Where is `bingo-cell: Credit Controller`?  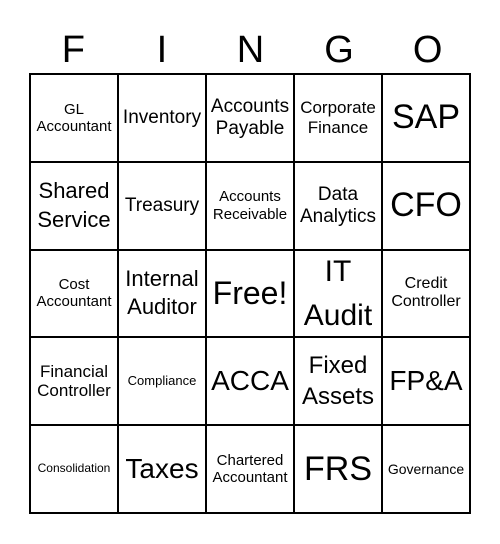 bingo-cell: Credit Controller is located at coordinates (426, 293).